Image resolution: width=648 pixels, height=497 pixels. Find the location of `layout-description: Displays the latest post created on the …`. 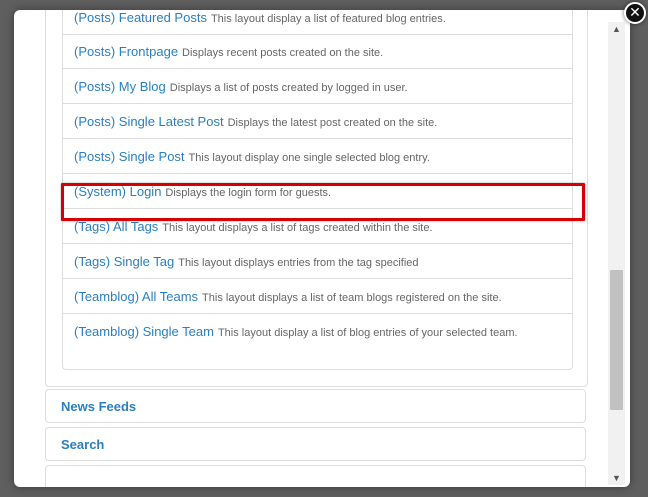

layout-description: Displays the latest post created on the … is located at coordinates (332, 123).